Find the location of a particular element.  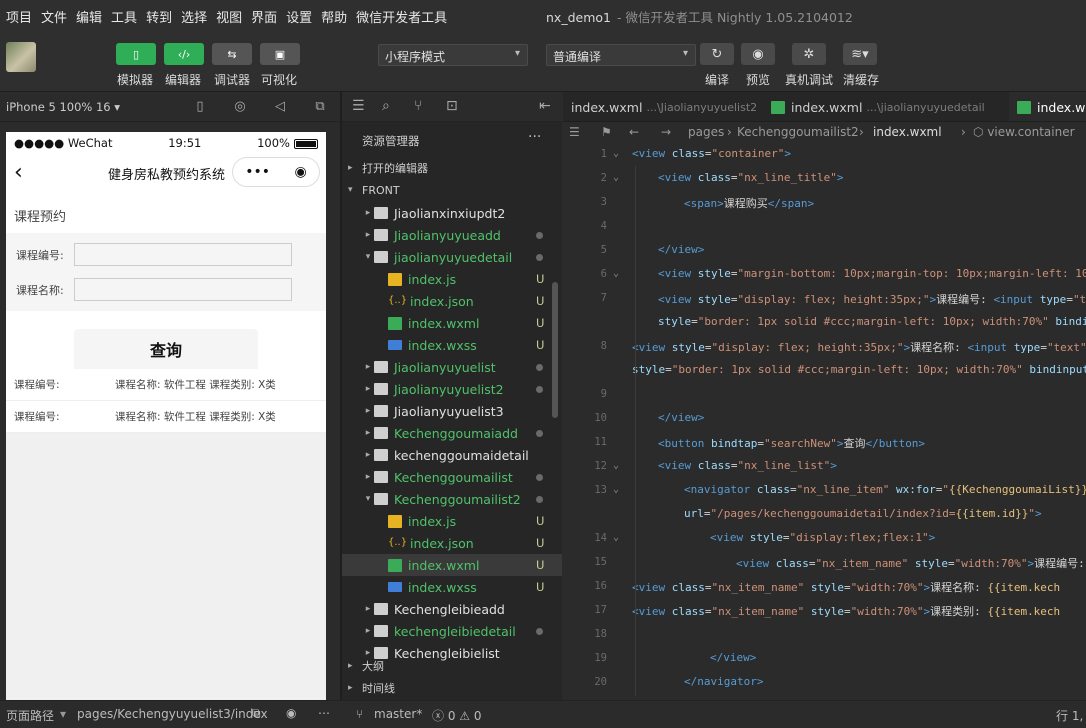

extensions-icon: ⊡ is located at coordinates (452, 106).